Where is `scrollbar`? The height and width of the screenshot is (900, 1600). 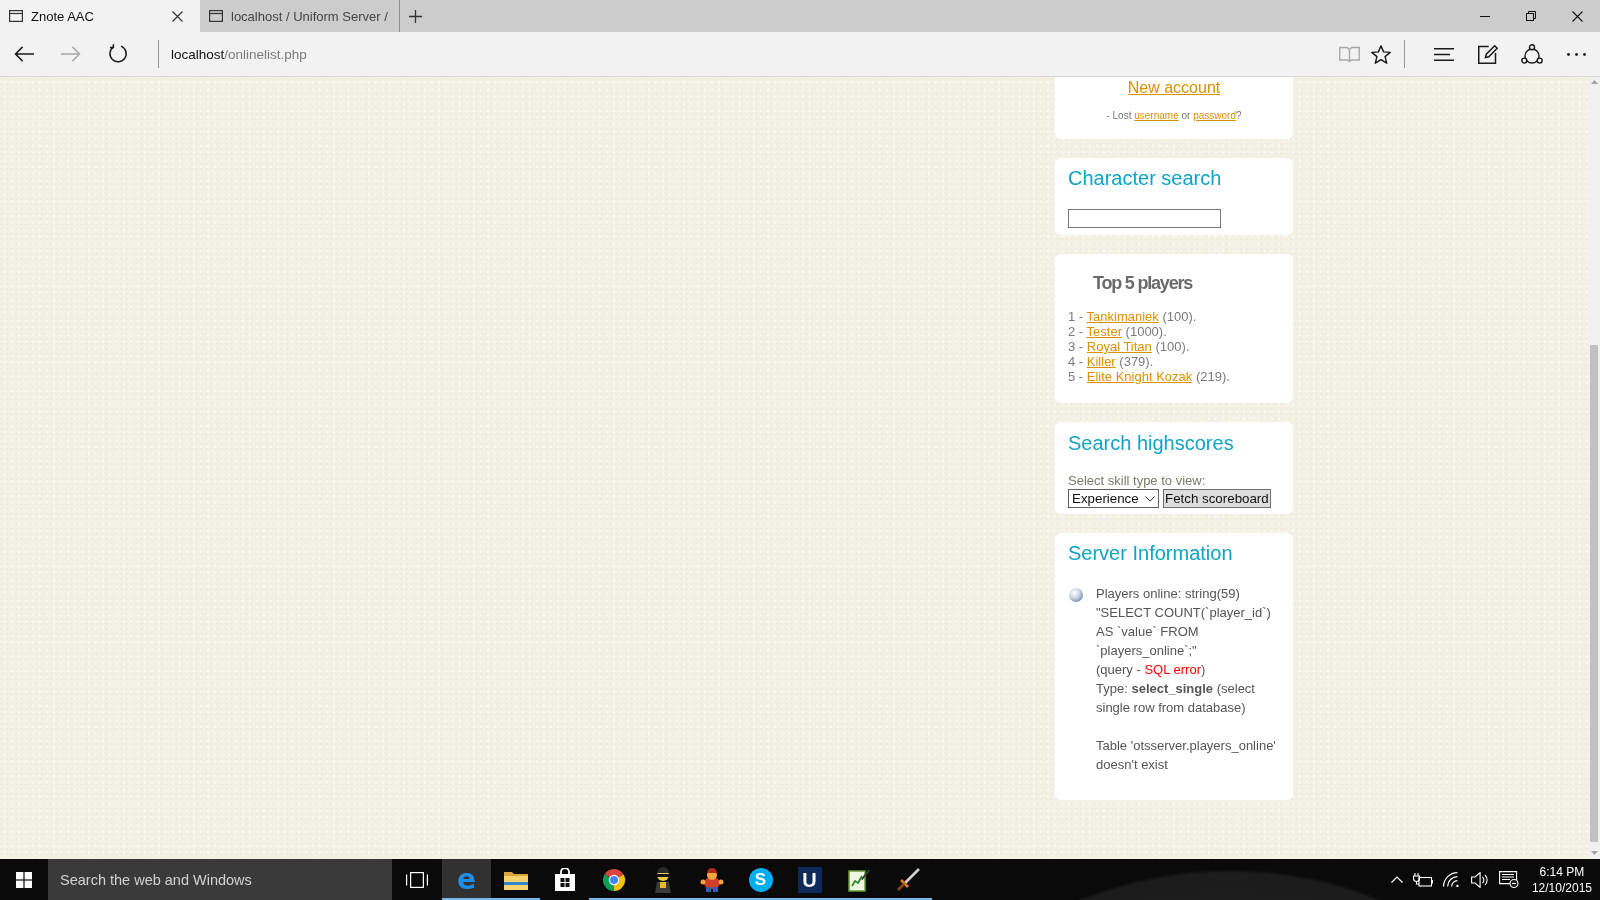 scrollbar is located at coordinates (1594, 468).